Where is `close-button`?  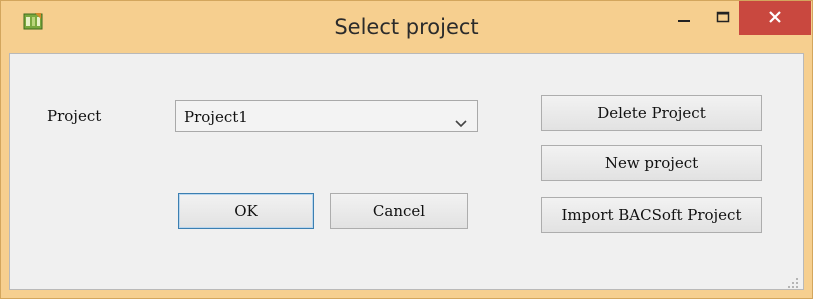
close-button is located at coordinates (775, 18).